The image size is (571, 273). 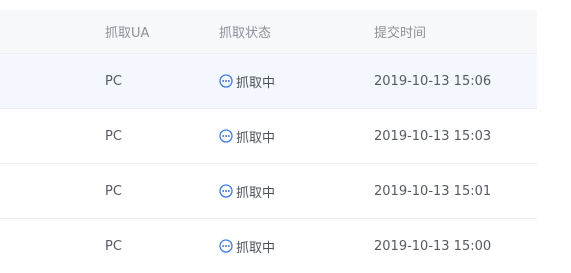 I want to click on cell-time: 2019-10-13 15:06, so click(x=433, y=81).